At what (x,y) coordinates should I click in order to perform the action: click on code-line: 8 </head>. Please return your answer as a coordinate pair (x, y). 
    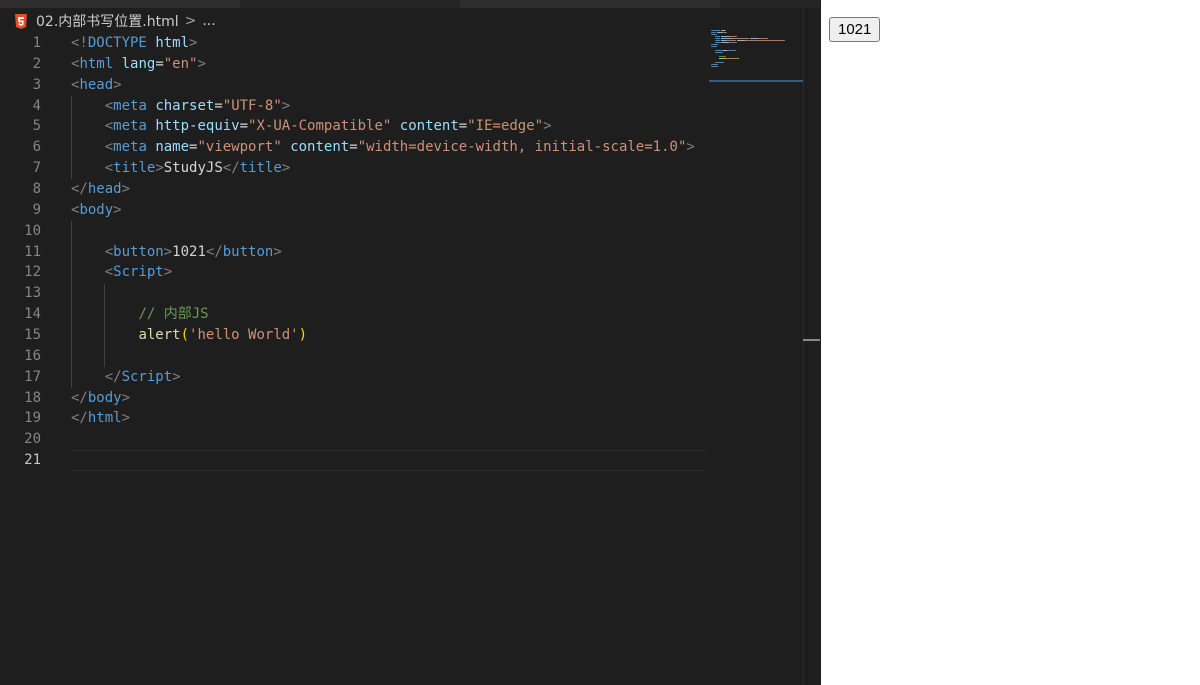
    Looking at the image, I should click on (353, 189).